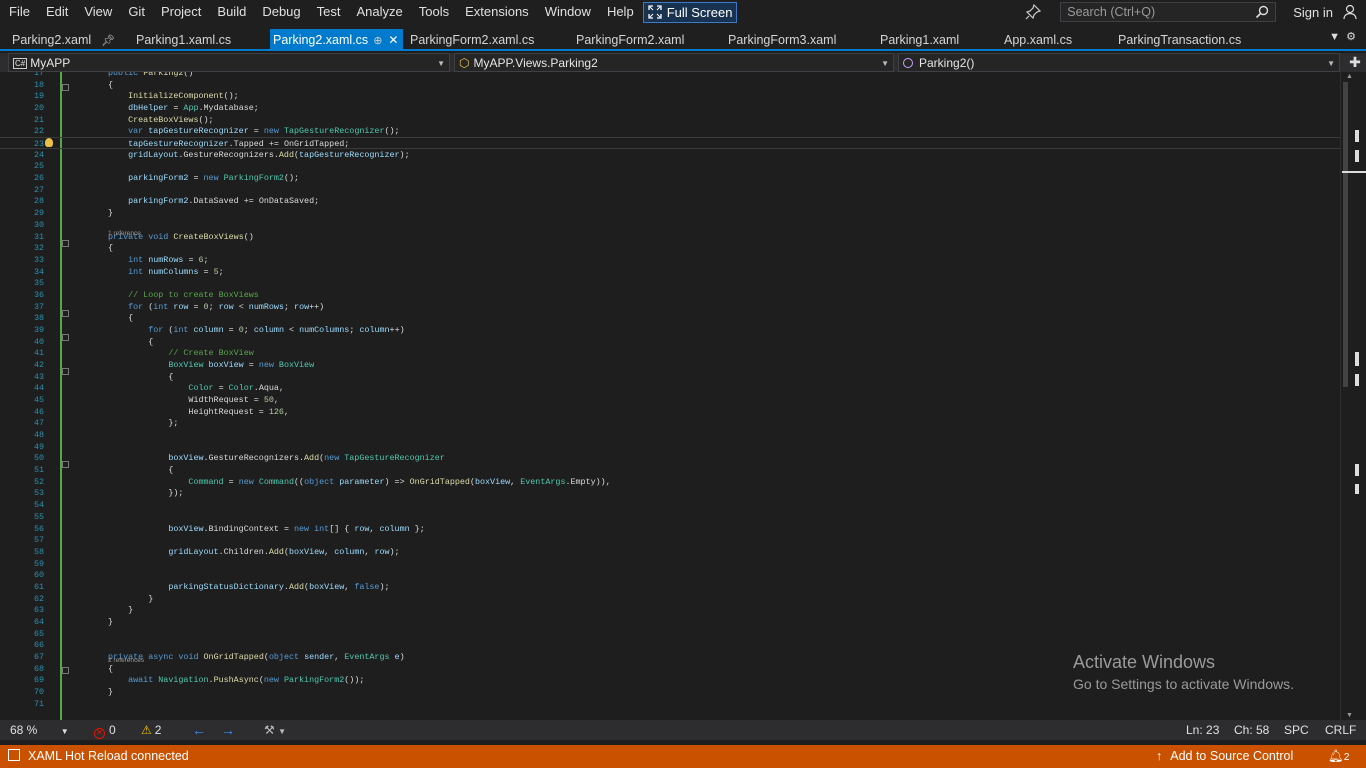 Image resolution: width=1366 pixels, height=768 pixels. I want to click on project-dropdown: C# MyAPP ▼, so click(229, 62).